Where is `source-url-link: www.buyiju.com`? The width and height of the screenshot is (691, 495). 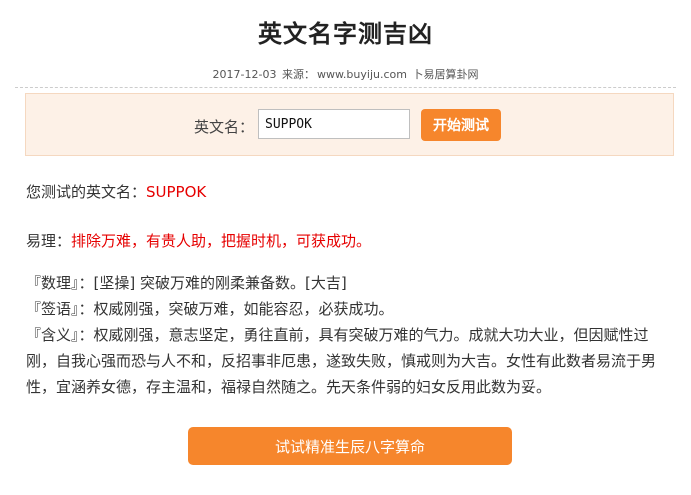
source-url-link: www.buyiju.com is located at coordinates (362, 74).